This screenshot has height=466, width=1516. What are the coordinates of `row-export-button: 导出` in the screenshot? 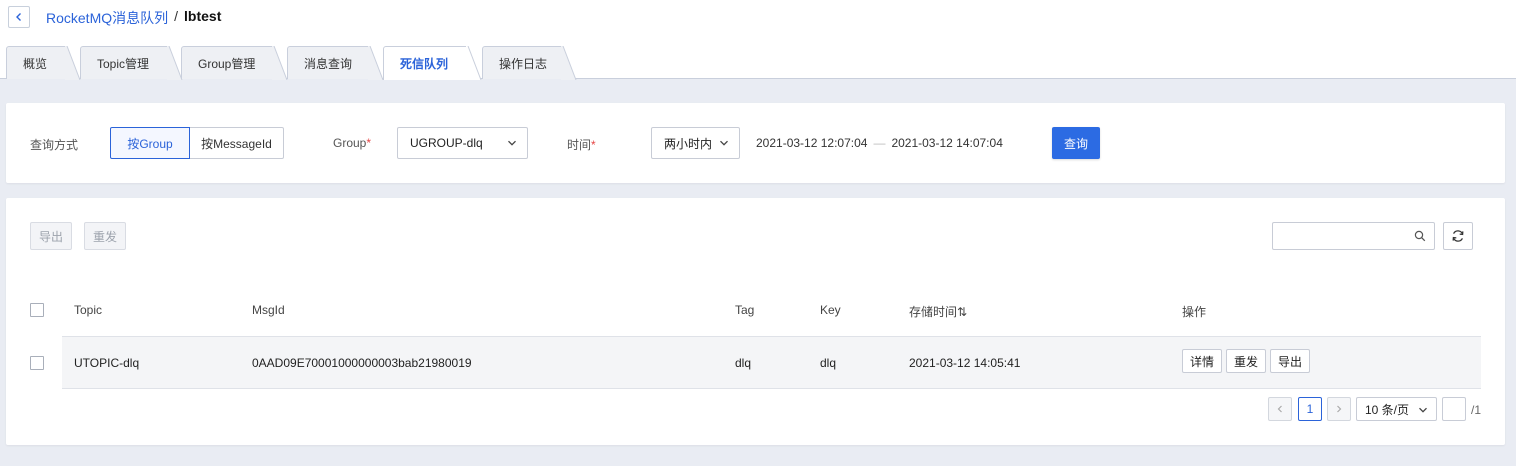 It's located at (1290, 361).